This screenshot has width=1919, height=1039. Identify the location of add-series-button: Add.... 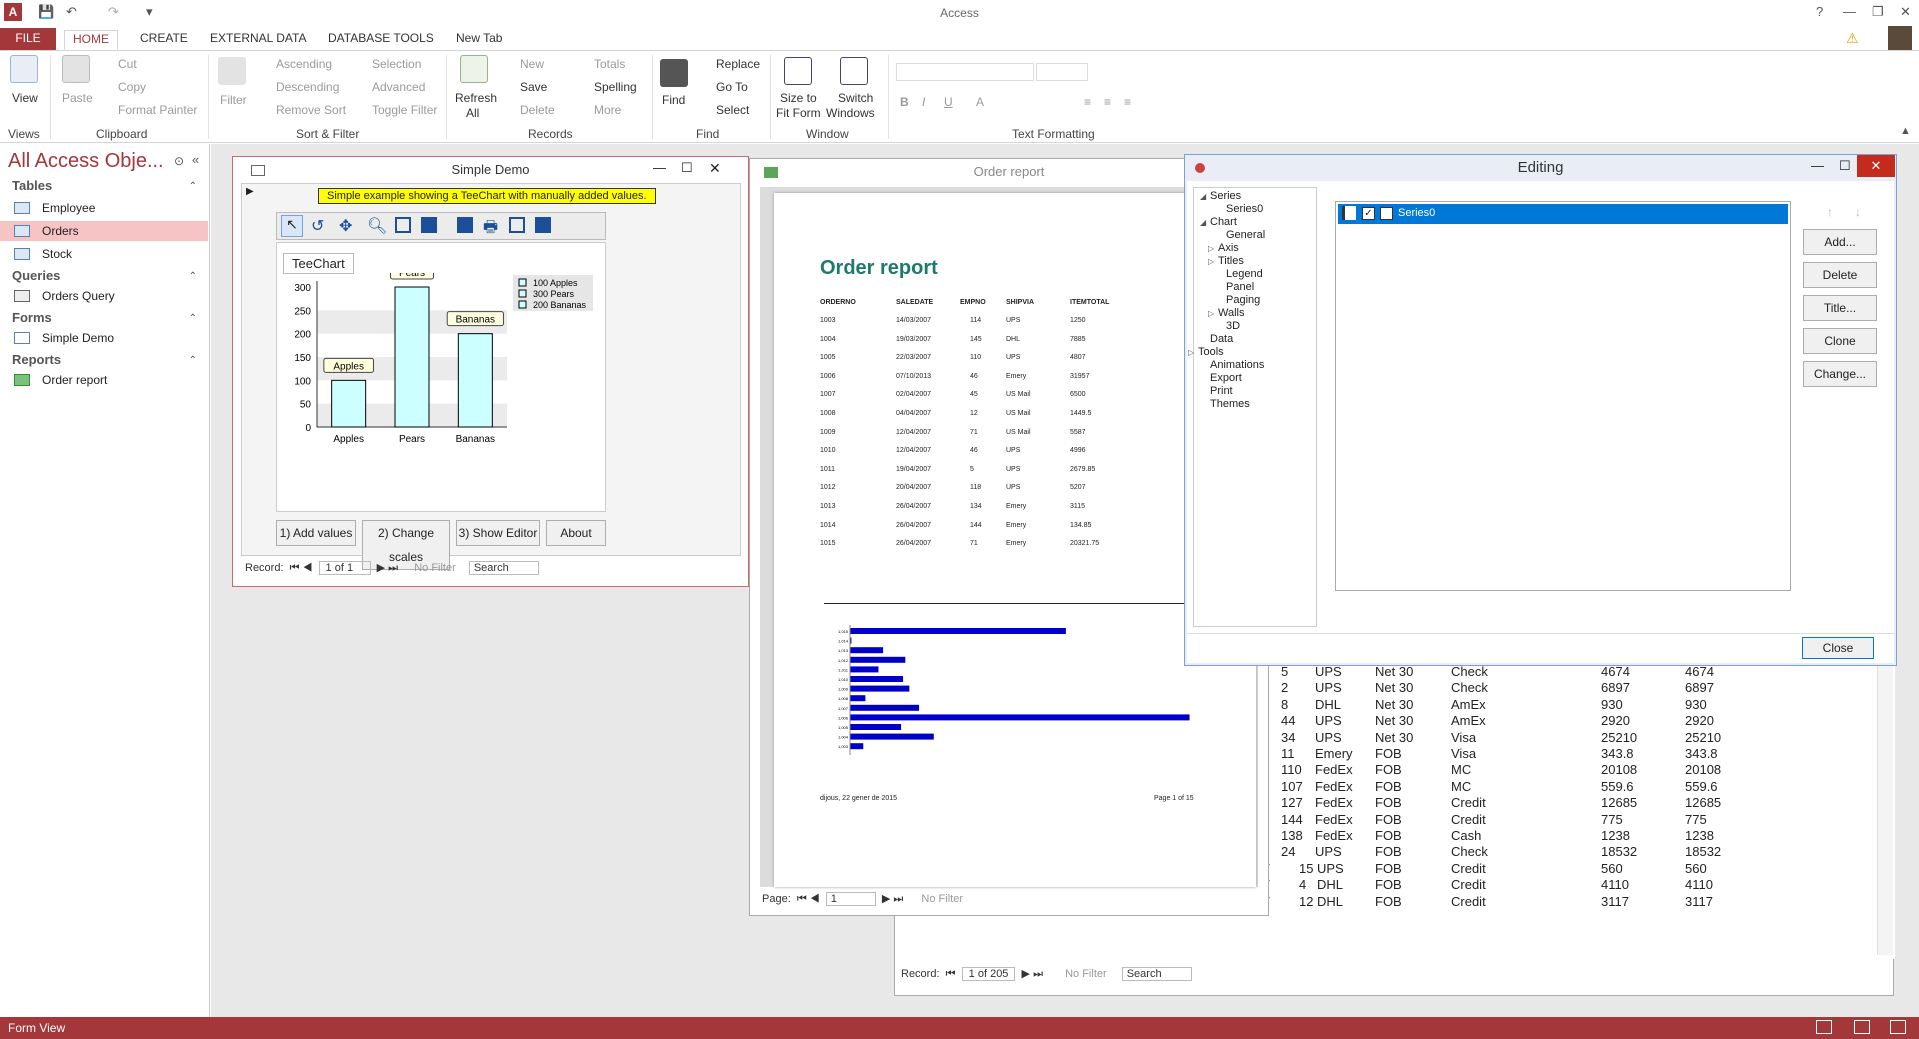
(1840, 242).